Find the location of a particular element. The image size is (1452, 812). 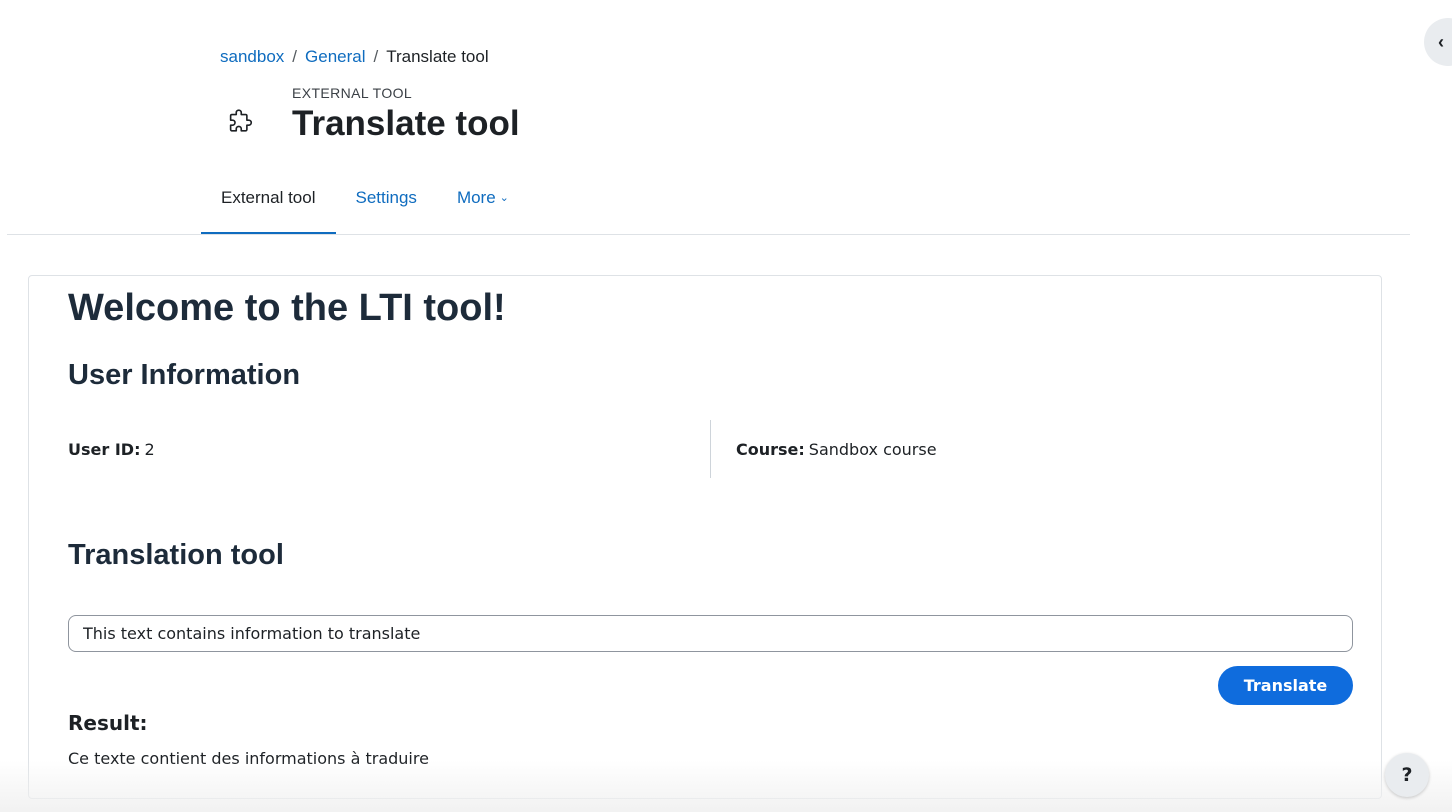

user-information-heading: User Information is located at coordinates (184, 375).